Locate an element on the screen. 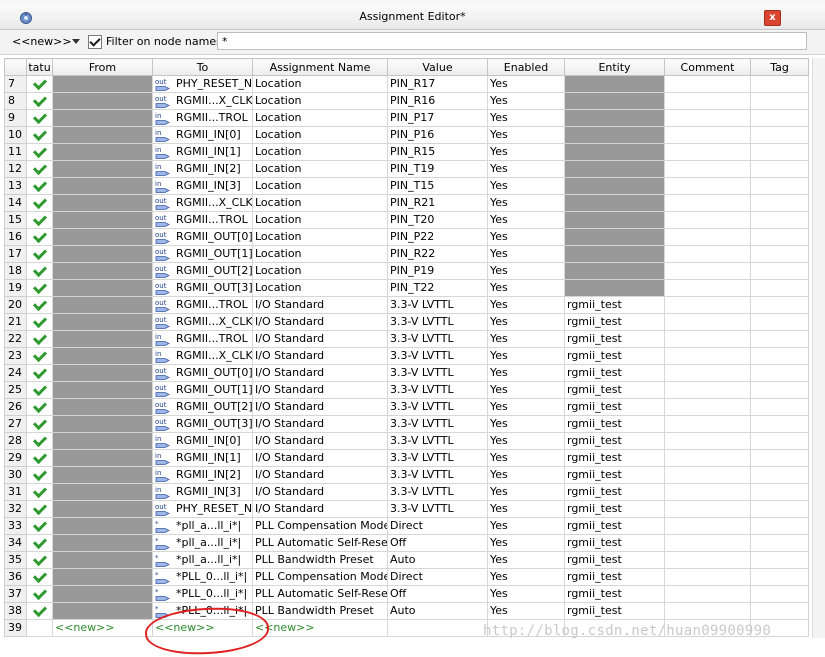 The width and height of the screenshot is (825, 657). value-cell: Off is located at coordinates (437, 543).